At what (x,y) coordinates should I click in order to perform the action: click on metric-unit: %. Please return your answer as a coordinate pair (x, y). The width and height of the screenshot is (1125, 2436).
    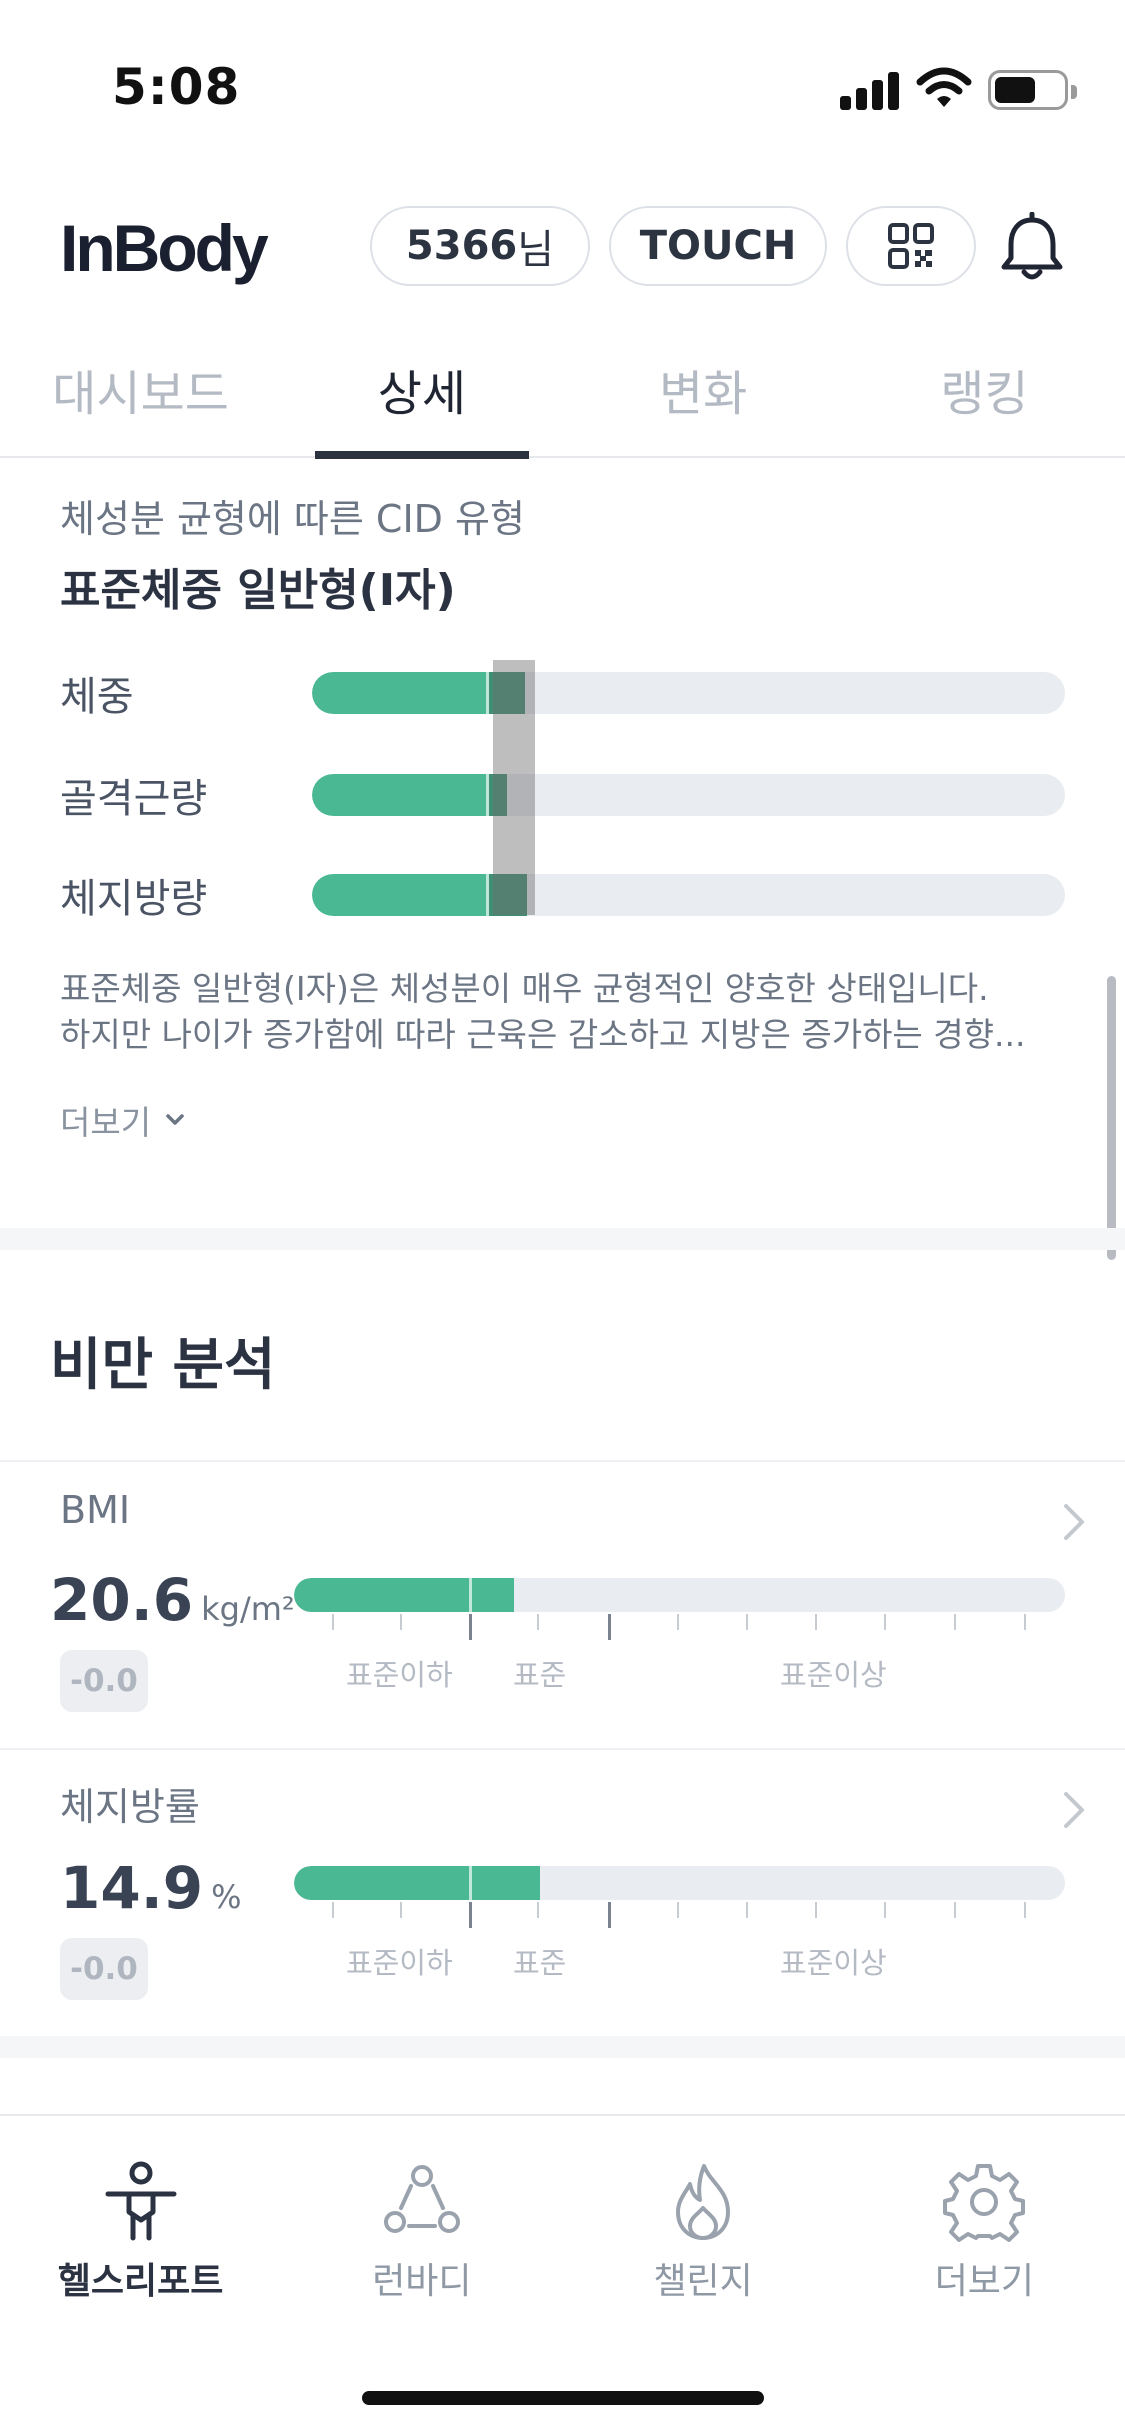
    Looking at the image, I should click on (226, 1897).